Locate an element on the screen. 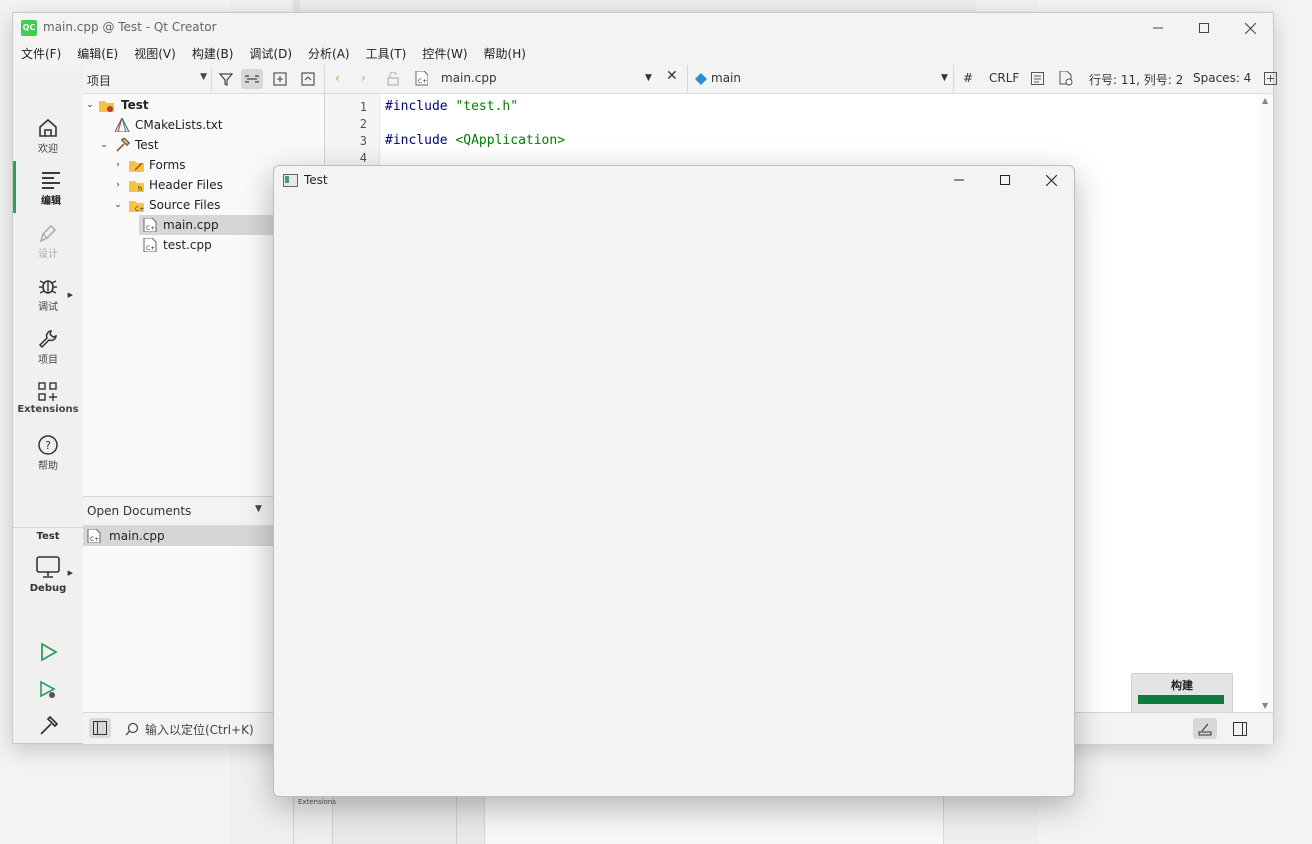 The image size is (1312, 844). back-icon: ‹ is located at coordinates (337, 78).